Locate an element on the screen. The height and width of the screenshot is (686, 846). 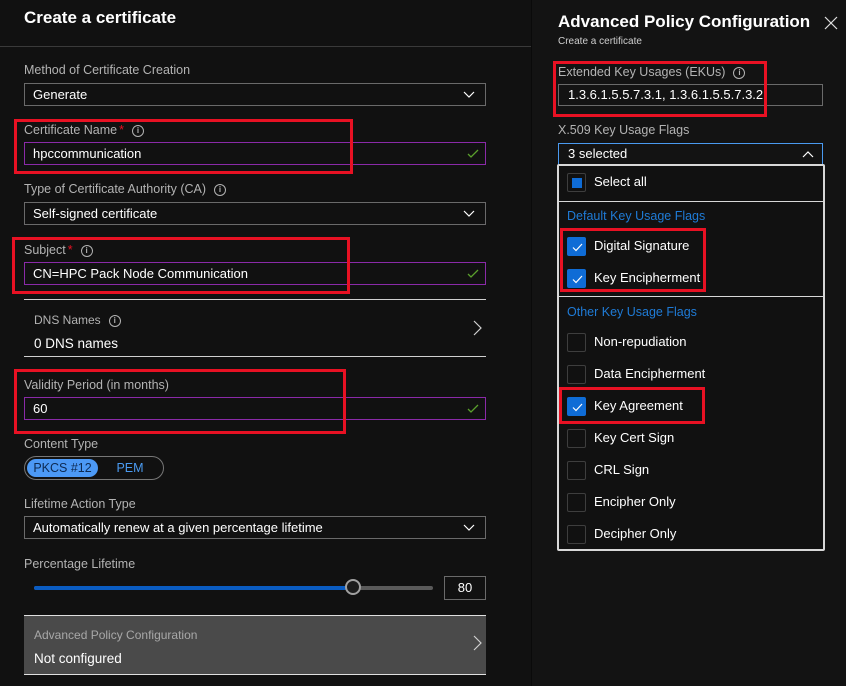
key-usage-option: Decipher Only is located at coordinates (691, 534).